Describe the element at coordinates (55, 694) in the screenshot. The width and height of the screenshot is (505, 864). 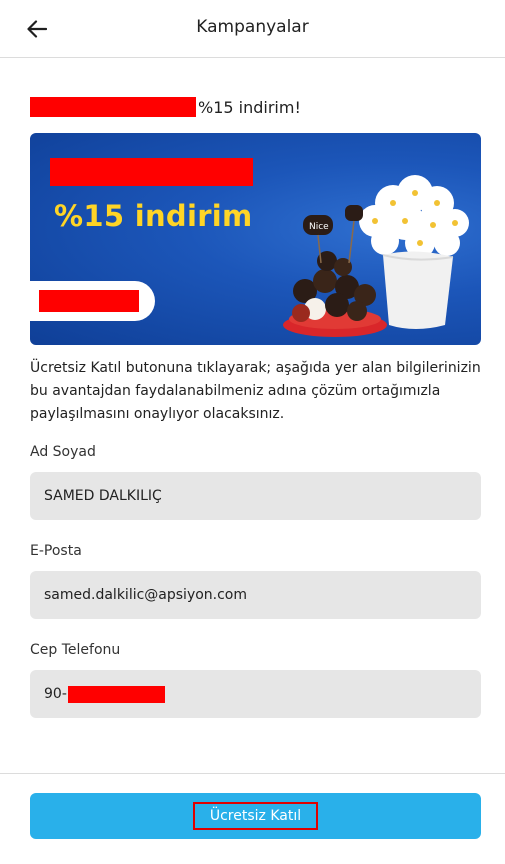
I see `phone-prefix: 90-` at that location.